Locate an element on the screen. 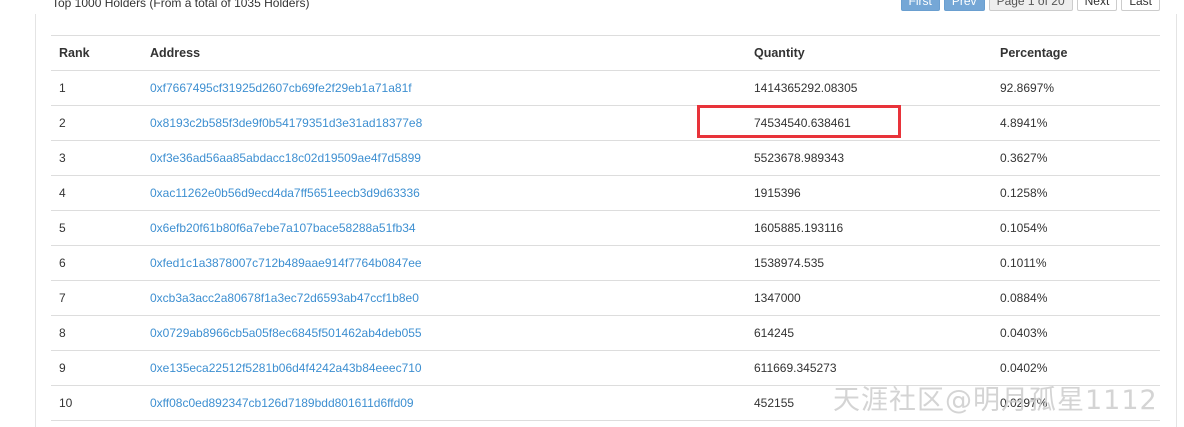 The width and height of the screenshot is (1184, 427). rank-cell: 2 is located at coordinates (96, 123).